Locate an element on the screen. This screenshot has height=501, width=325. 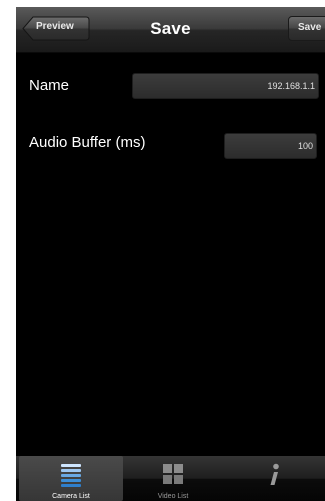
tab-info is located at coordinates (274, 478).